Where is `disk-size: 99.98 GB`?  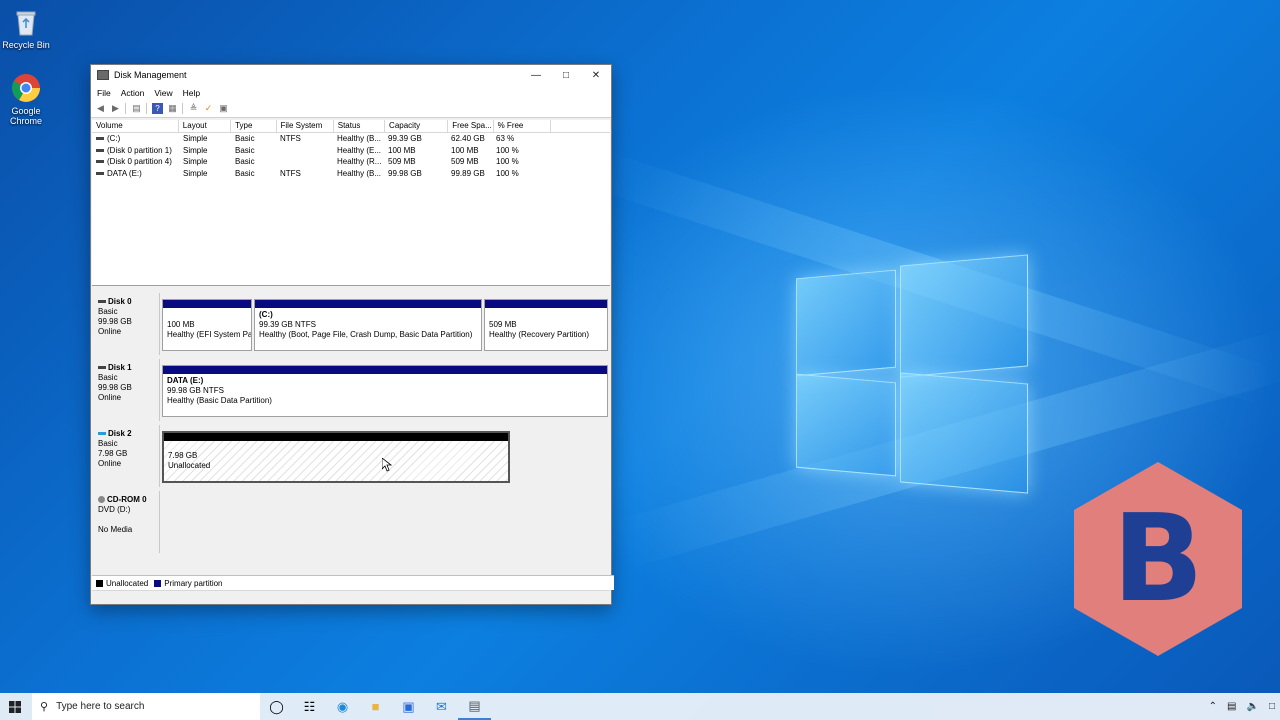
disk-size: 99.98 GB is located at coordinates (115, 321).